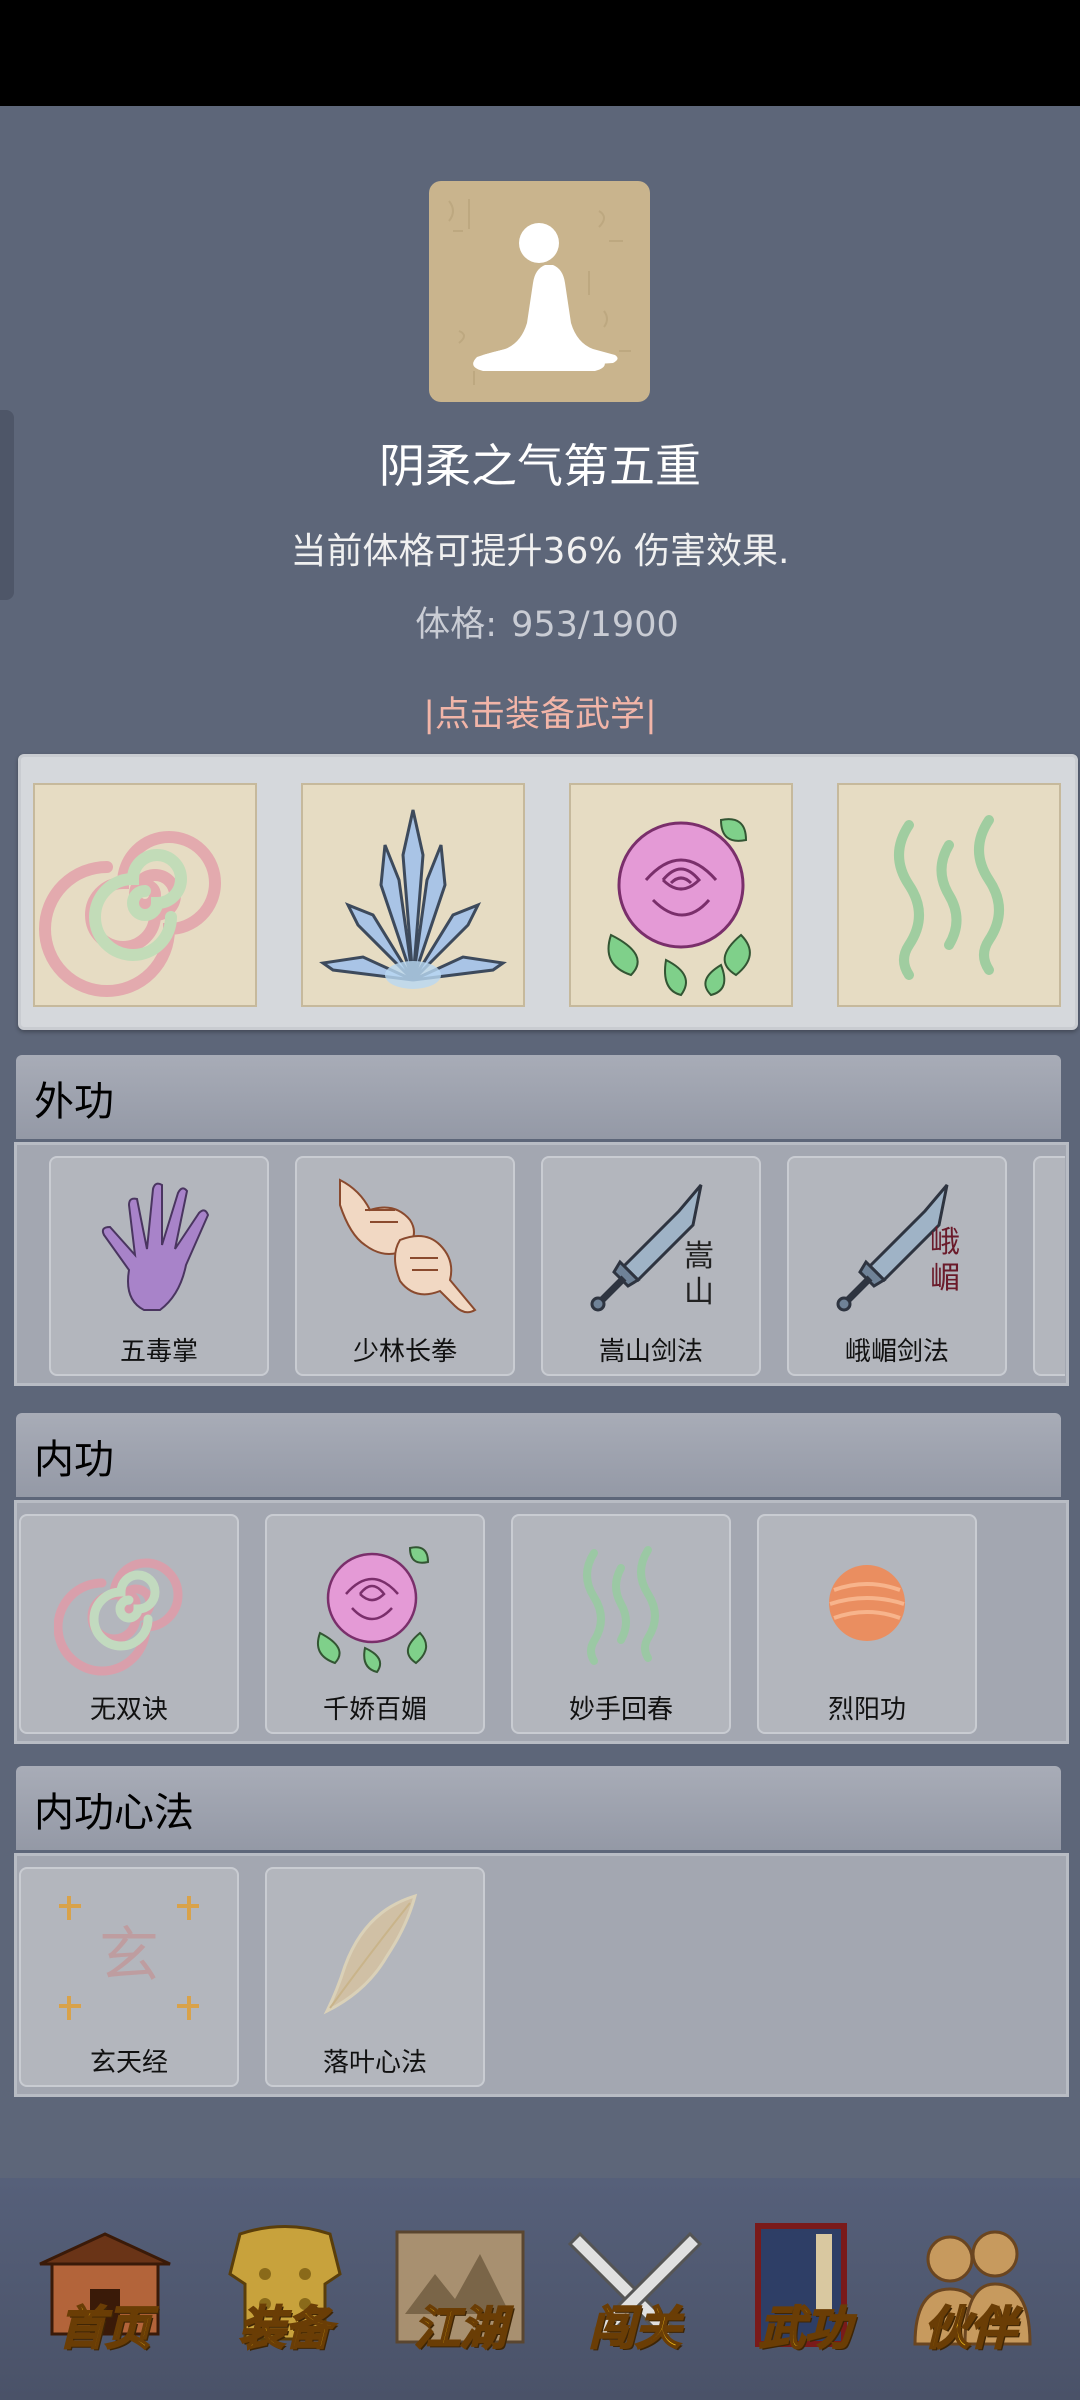 The height and width of the screenshot is (2400, 1080). I want to click on nav-challenge: 闯关, so click(635, 2289).